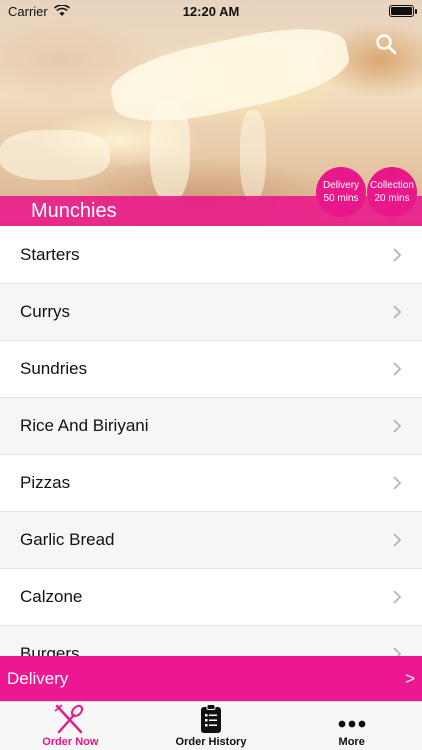 The width and height of the screenshot is (422, 750). What do you see at coordinates (50, 254) in the screenshot?
I see `menu-item-label: Starters` at bounding box center [50, 254].